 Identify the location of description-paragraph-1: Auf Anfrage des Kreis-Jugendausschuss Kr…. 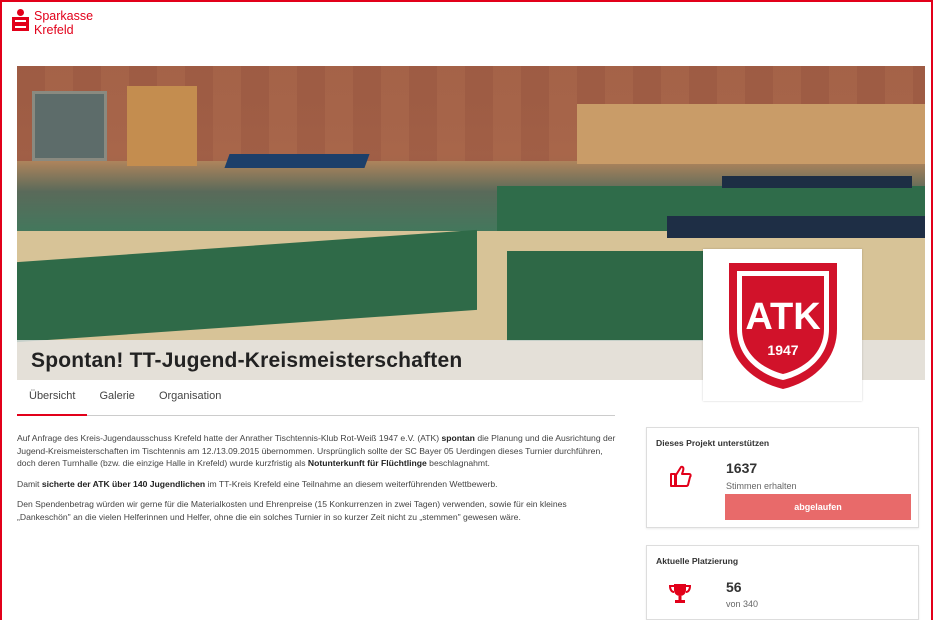
(316, 450).